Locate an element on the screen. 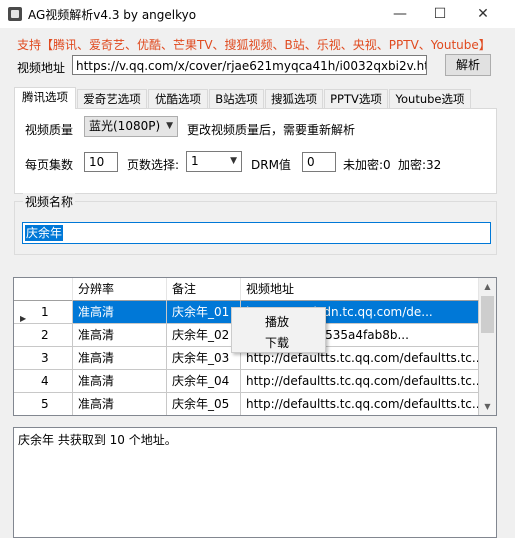 Image resolution: width=515 pixels, height=538 pixels. table-vertical-scrollbar: ▲ ▼ is located at coordinates (487, 346).